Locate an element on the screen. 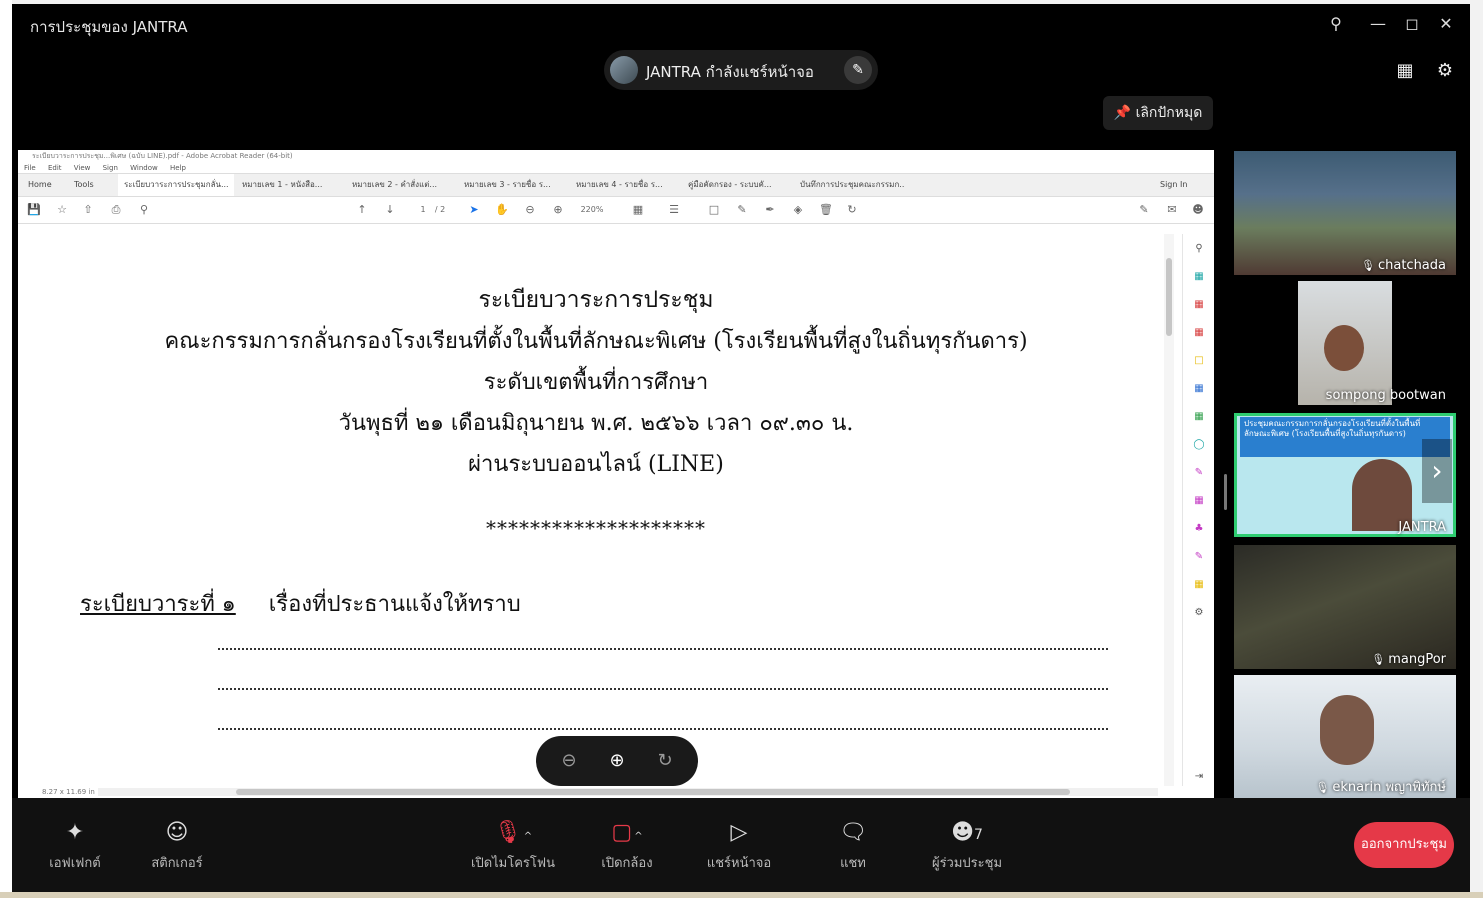 This screenshot has width=1483, height=898. menu-help: Help is located at coordinates (178, 168).